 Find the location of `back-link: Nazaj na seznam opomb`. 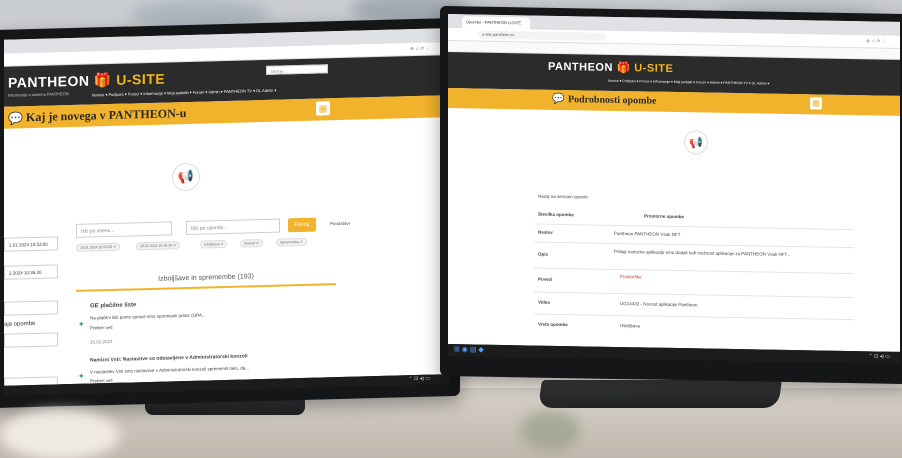

back-link: Nazaj na seznam opomb is located at coordinates (563, 197).